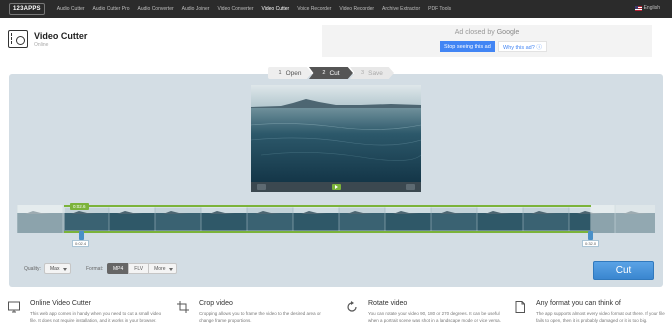  Describe the element at coordinates (372, 73) in the screenshot. I see `step-save: 3 Save` at that location.